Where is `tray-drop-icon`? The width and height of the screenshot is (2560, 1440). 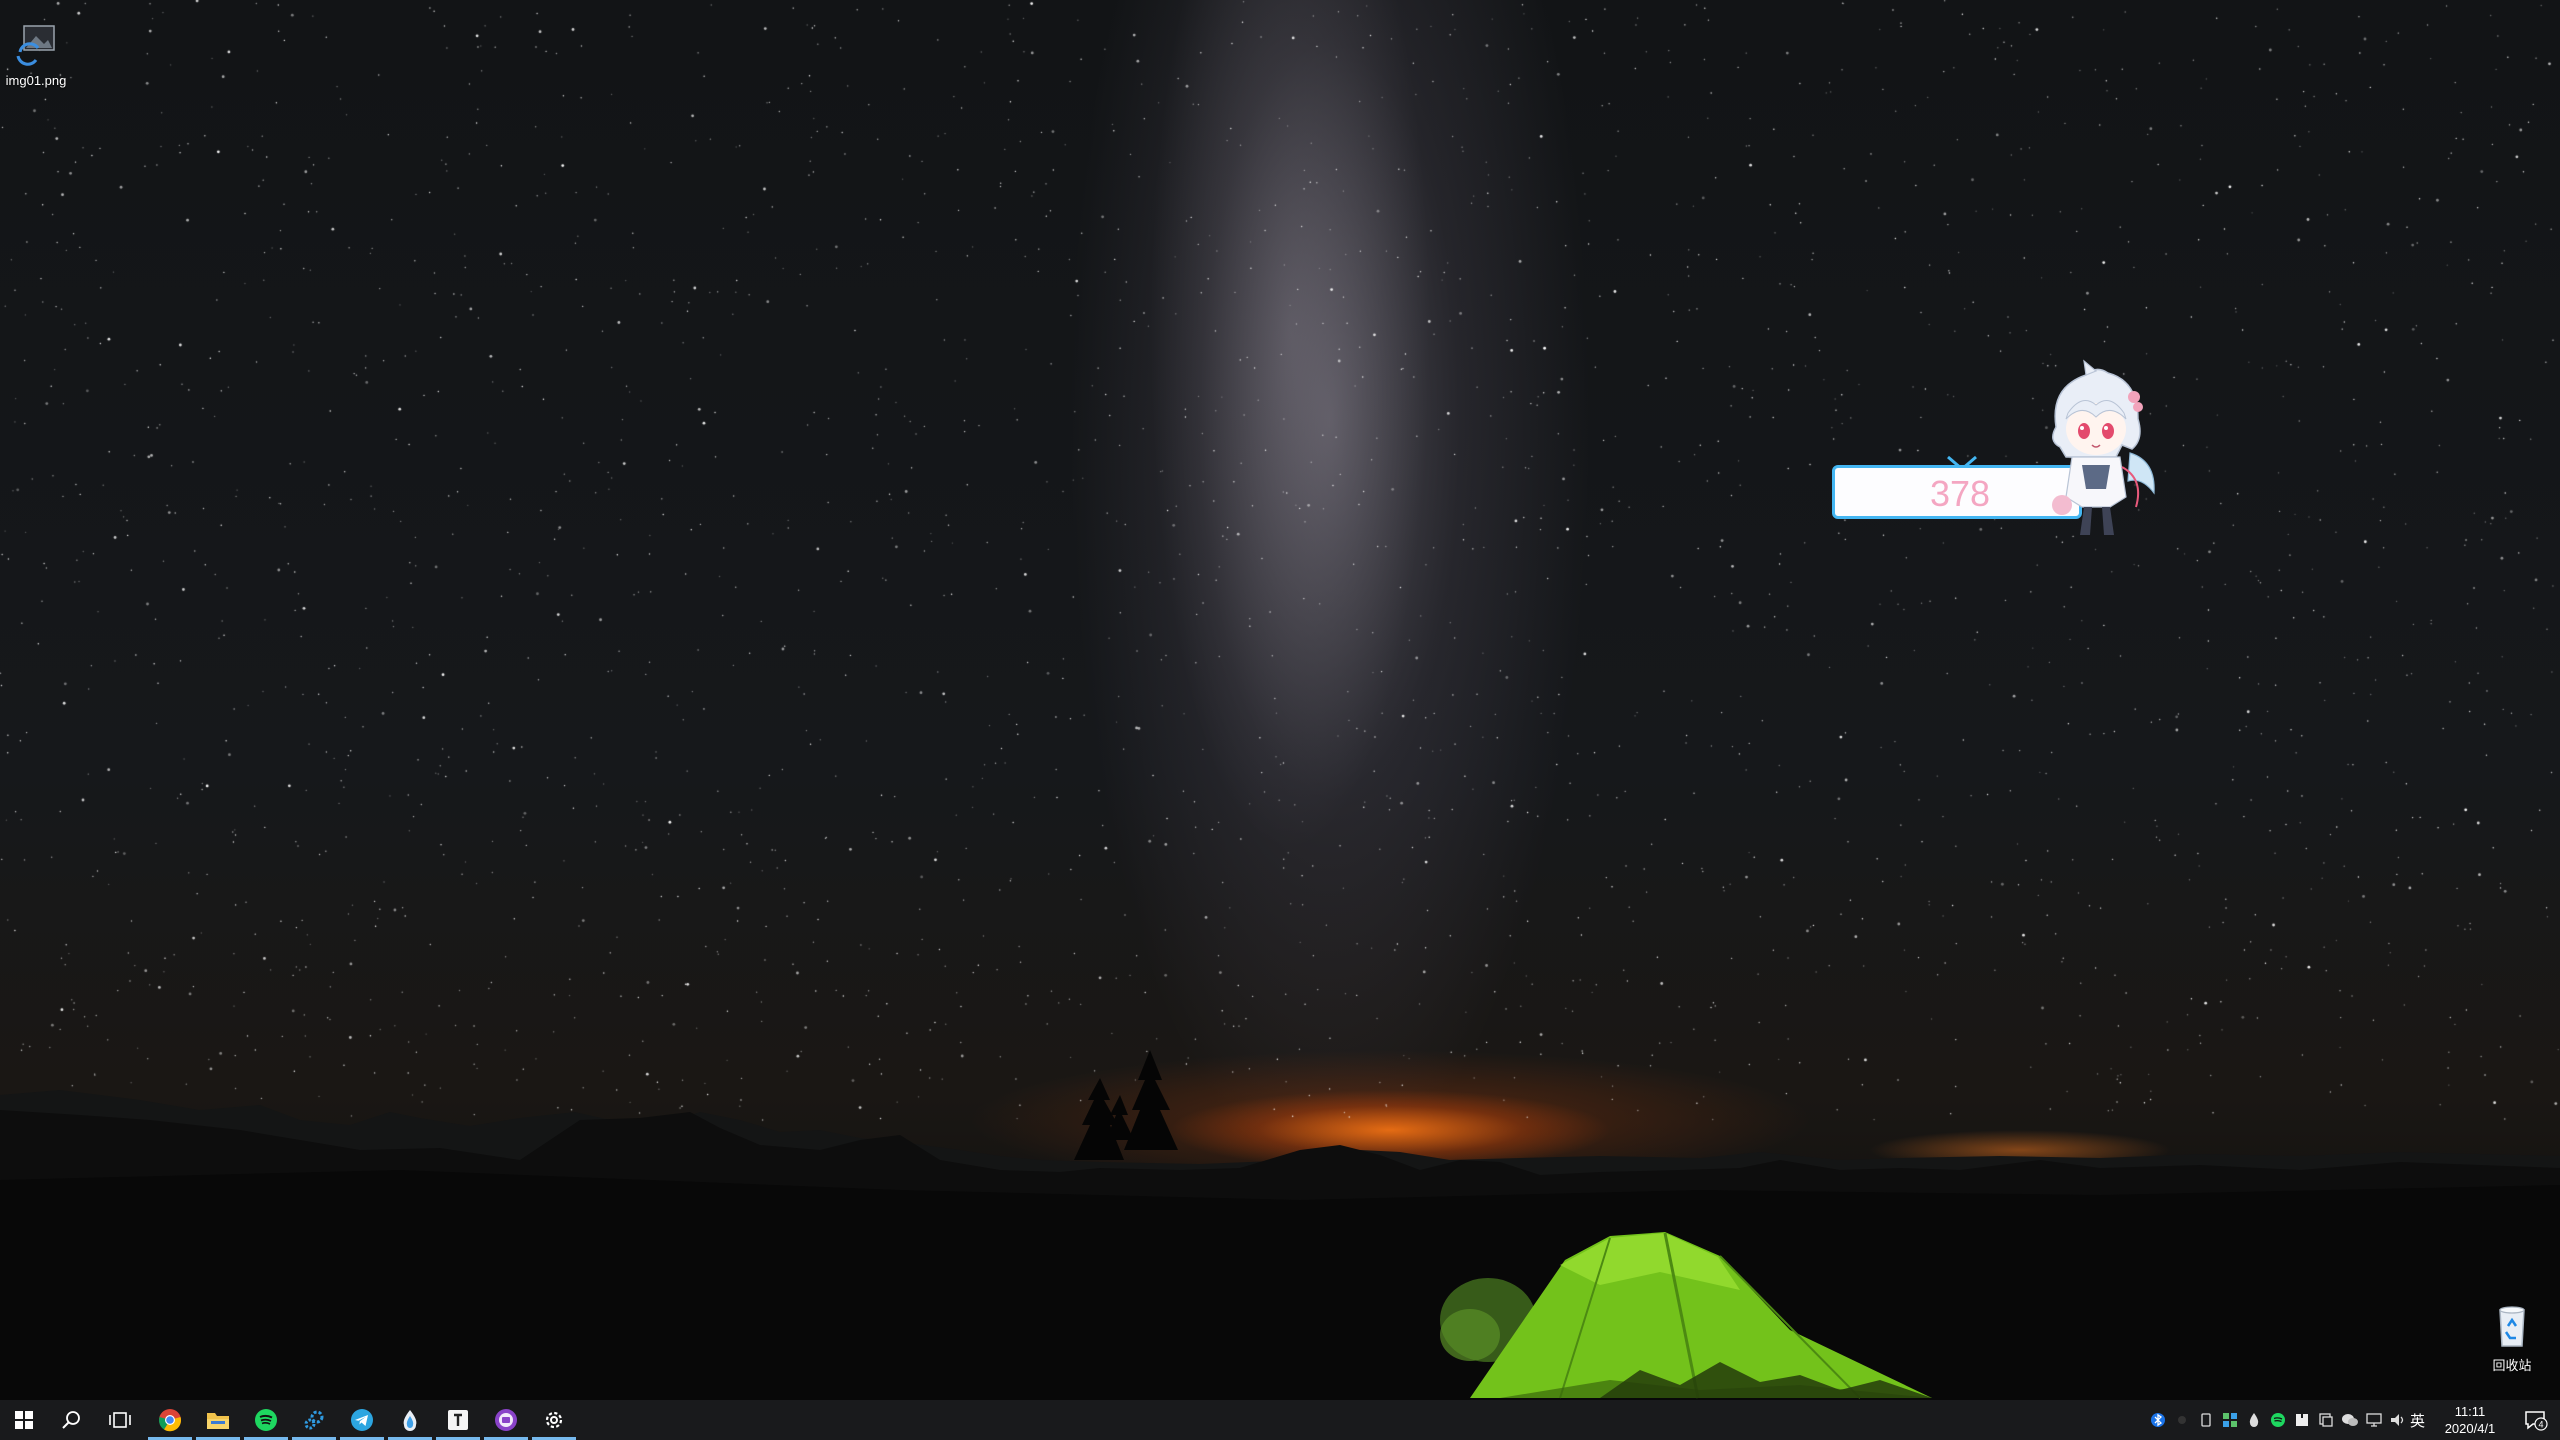 tray-drop-icon is located at coordinates (2254, 1420).